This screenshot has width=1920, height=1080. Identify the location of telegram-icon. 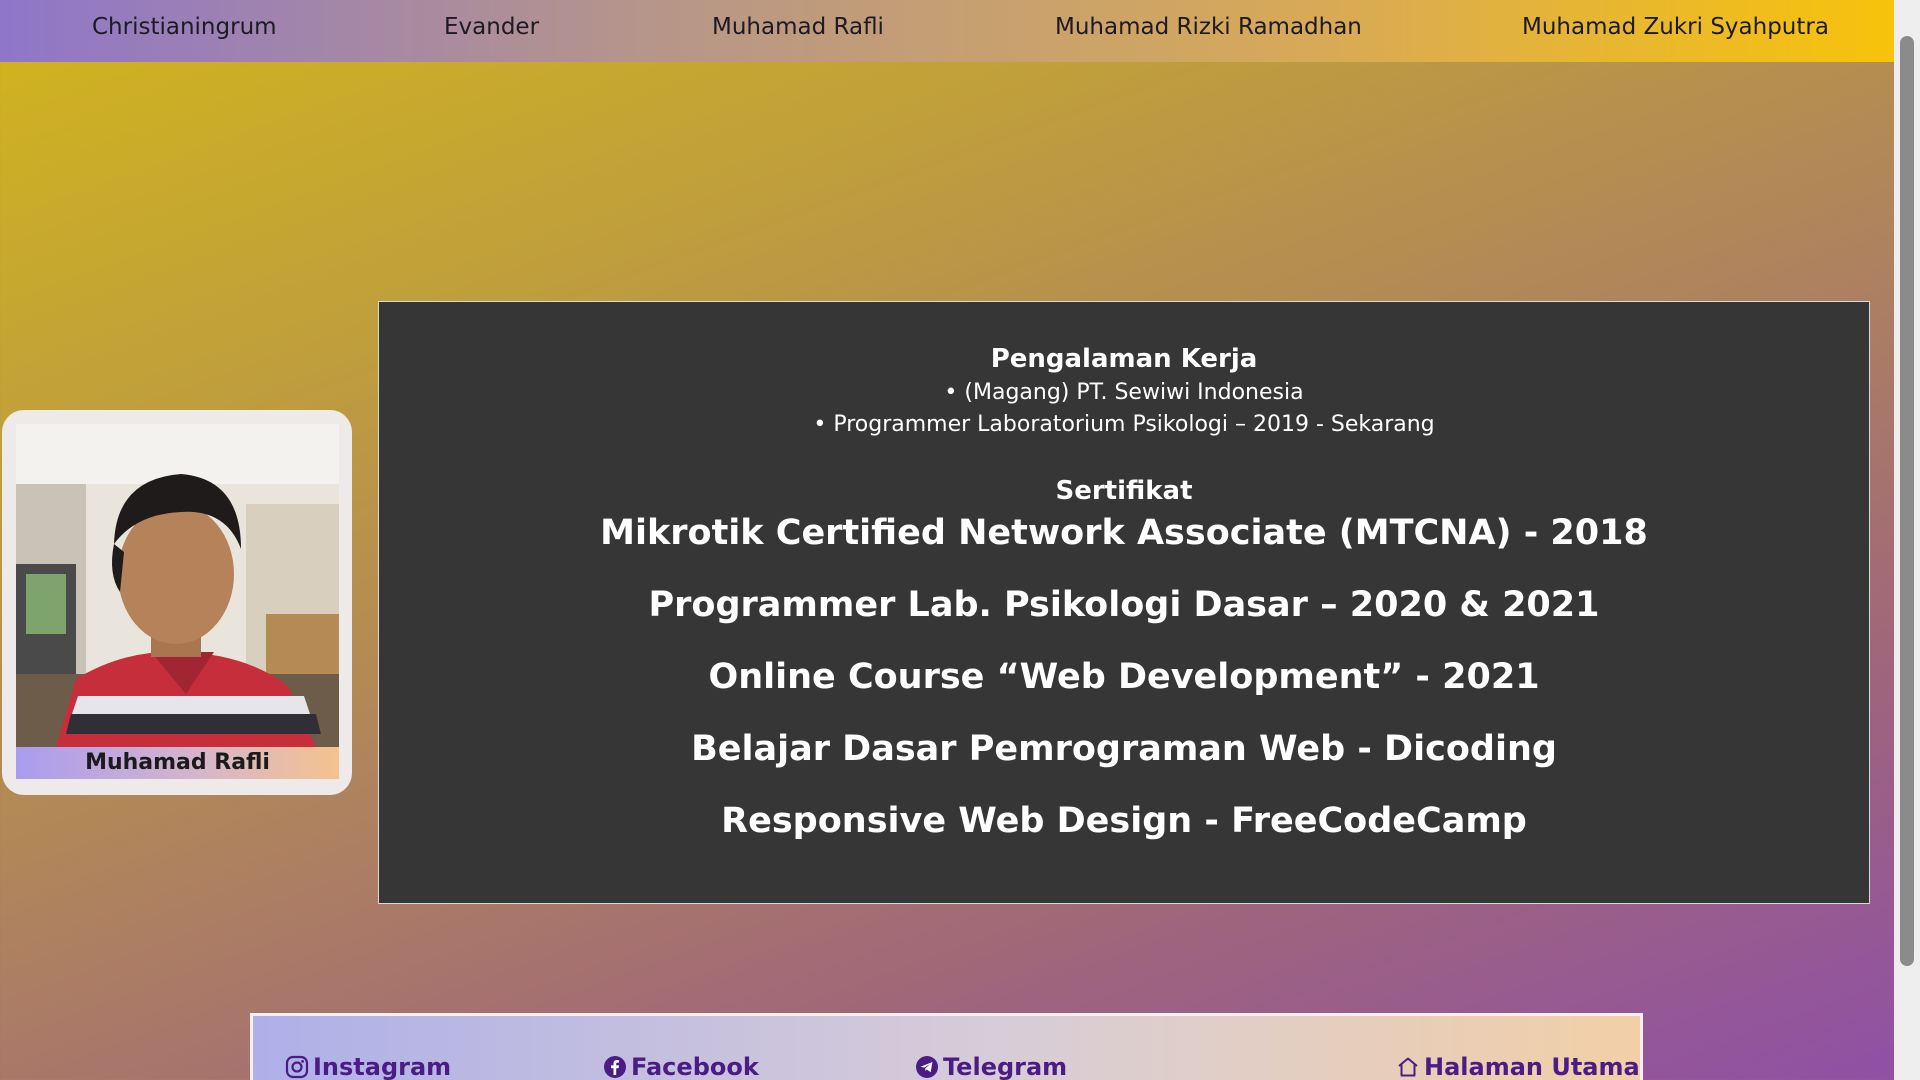
(927, 1067).